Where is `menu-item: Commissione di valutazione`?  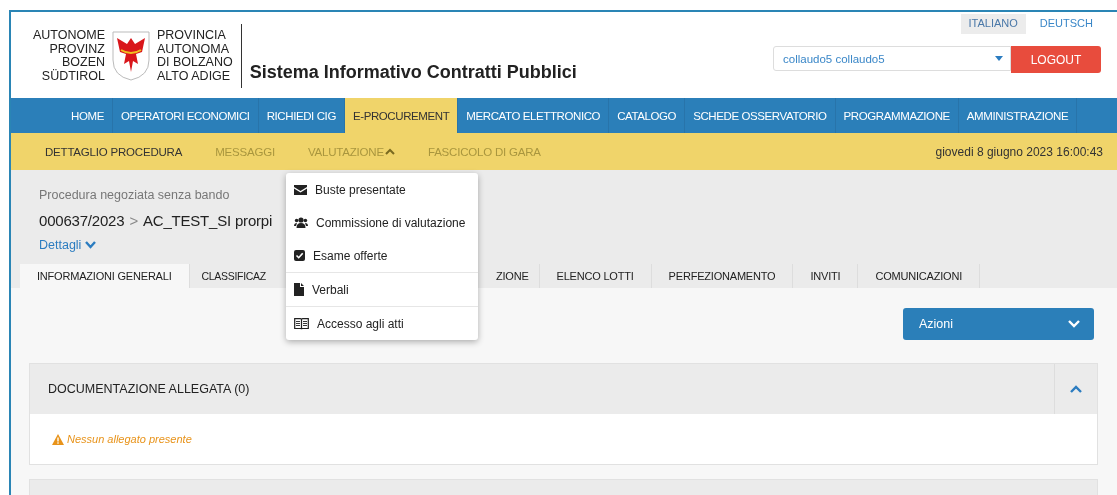 menu-item: Commissione di valutazione is located at coordinates (382, 222).